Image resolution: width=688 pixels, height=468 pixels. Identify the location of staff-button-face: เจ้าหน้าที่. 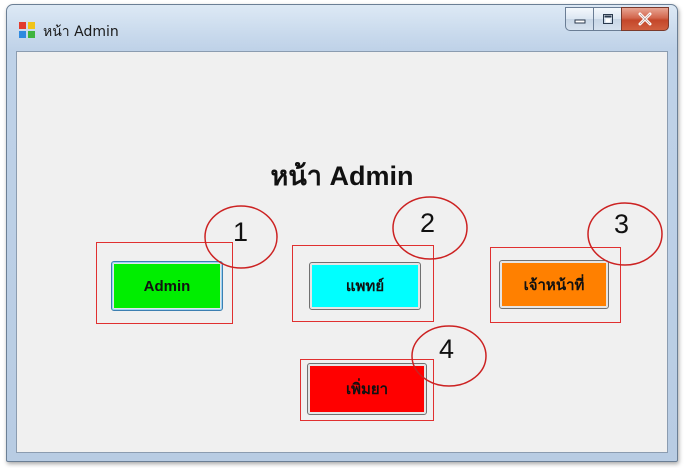
(554, 284).